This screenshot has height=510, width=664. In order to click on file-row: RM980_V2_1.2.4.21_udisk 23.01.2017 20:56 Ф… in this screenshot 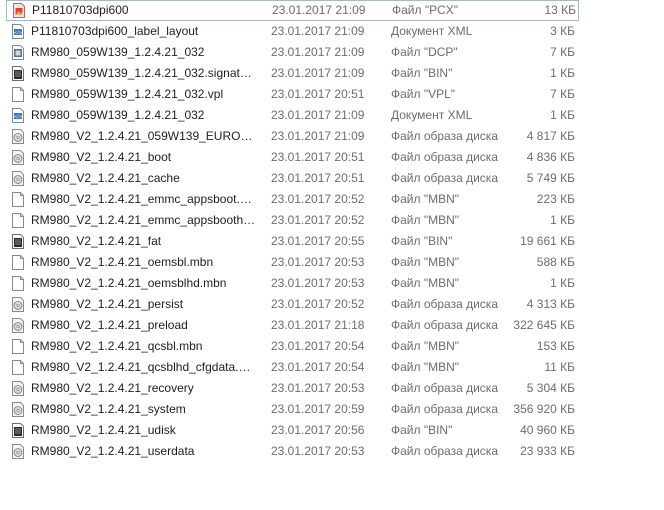, I will do `click(332, 430)`.